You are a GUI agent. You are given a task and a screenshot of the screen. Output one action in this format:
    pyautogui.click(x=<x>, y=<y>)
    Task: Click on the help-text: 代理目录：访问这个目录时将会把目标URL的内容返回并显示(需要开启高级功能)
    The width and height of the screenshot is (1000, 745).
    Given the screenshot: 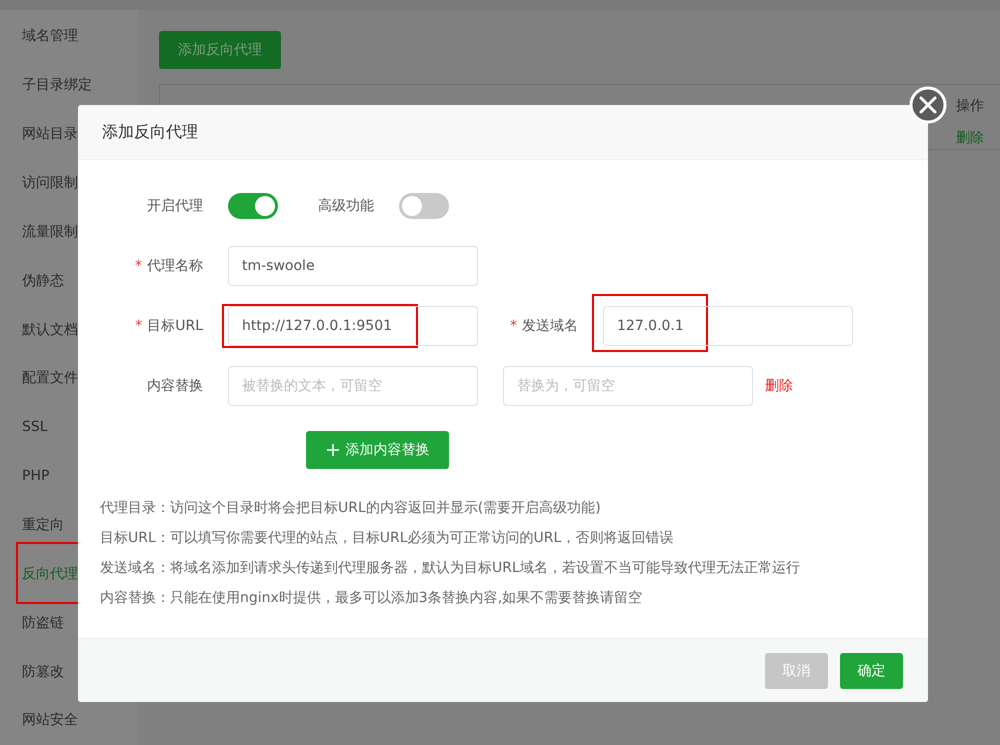 What is the action you would take?
    pyautogui.click(x=351, y=508)
    